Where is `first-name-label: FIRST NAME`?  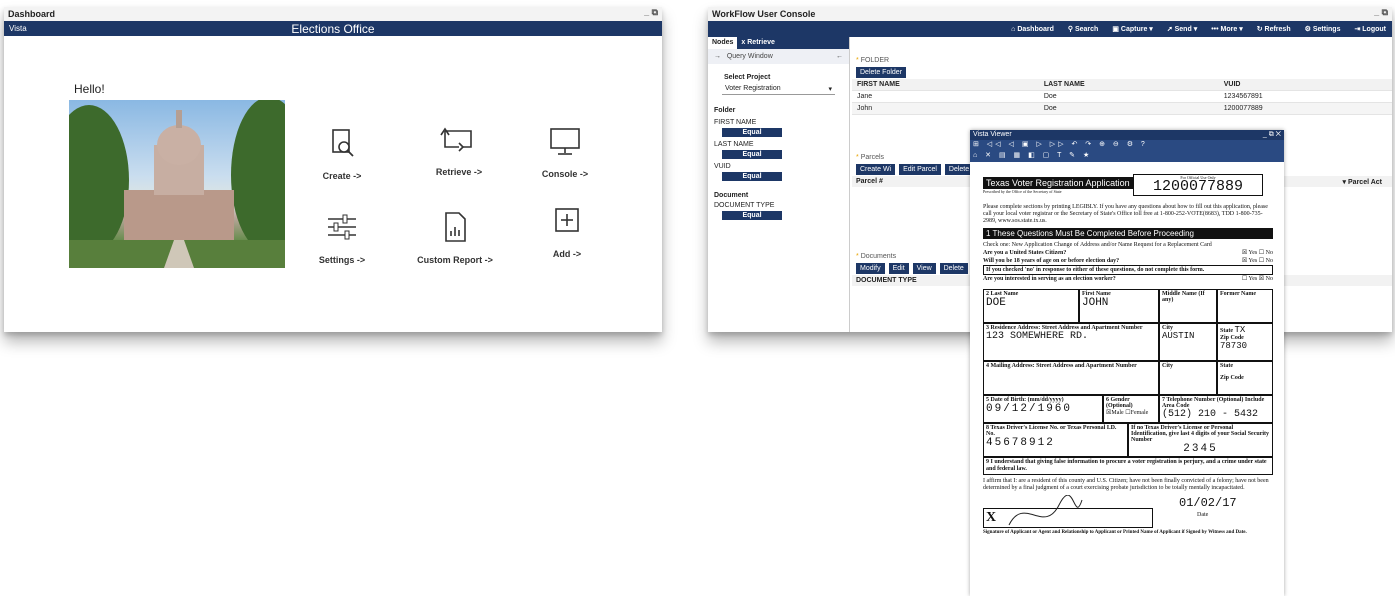
first-name-label: FIRST NAME is located at coordinates (735, 122).